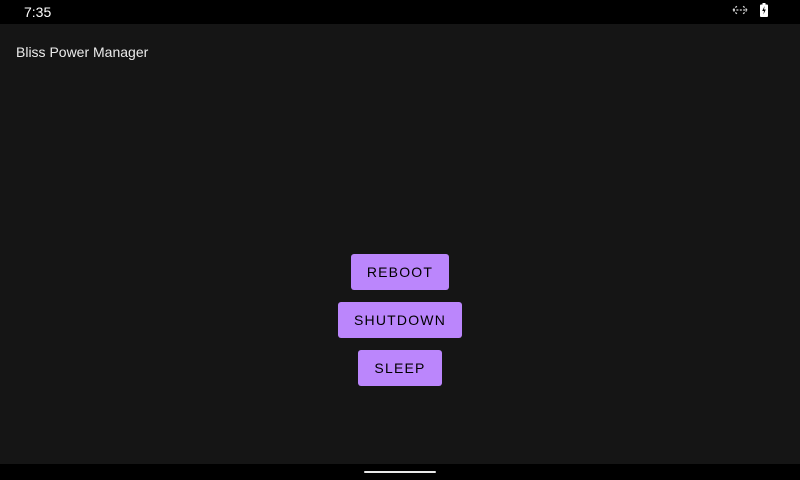 This screenshot has width=800, height=480. I want to click on status-icons, so click(750, 12).